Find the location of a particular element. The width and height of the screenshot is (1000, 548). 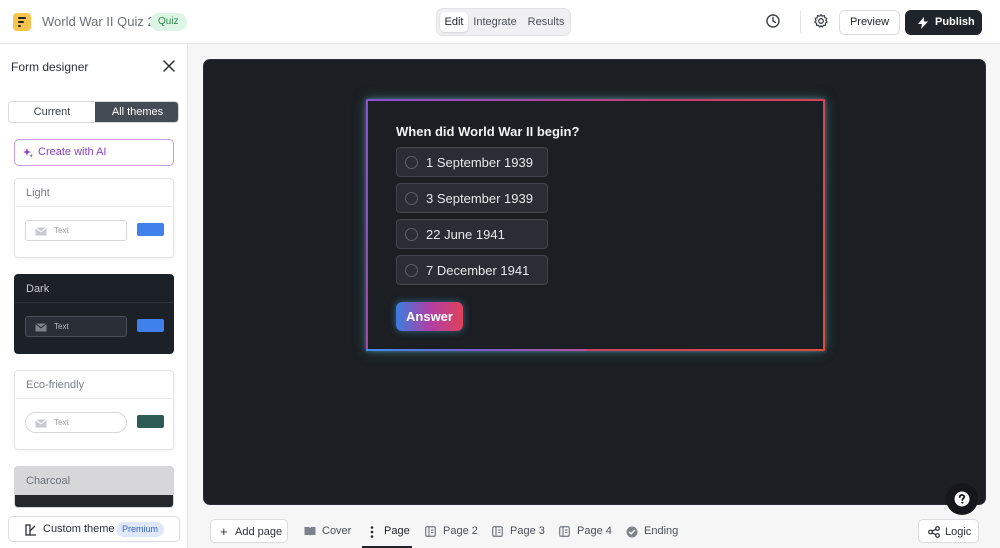

logic-button: Logic is located at coordinates (948, 531).